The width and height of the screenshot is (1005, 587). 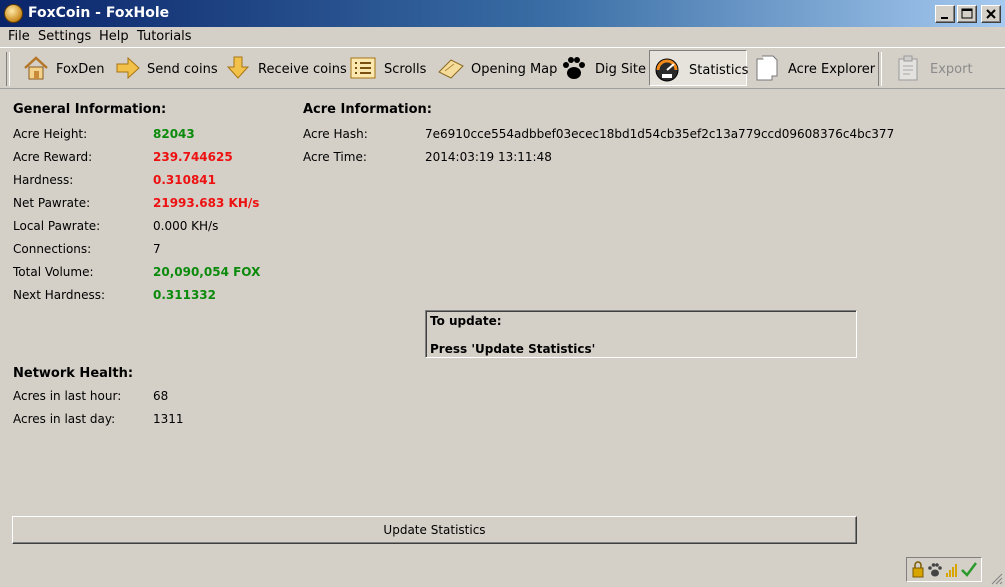 What do you see at coordinates (206, 203) in the screenshot?
I see `general-info-value: 21993.683 KH/s` at bounding box center [206, 203].